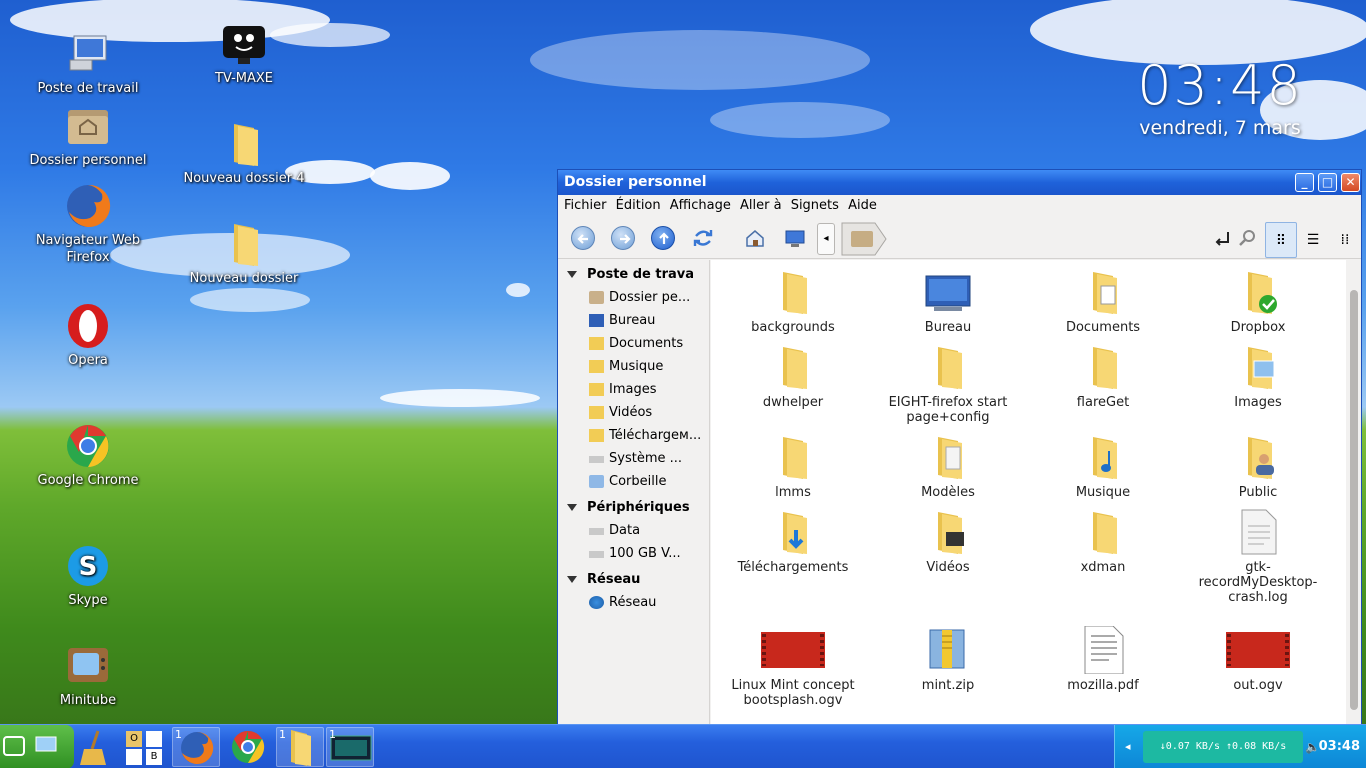 This screenshot has height=768, width=1366. What do you see at coordinates (1313, 240) in the screenshot?
I see `list-view-button: ☰` at bounding box center [1313, 240].